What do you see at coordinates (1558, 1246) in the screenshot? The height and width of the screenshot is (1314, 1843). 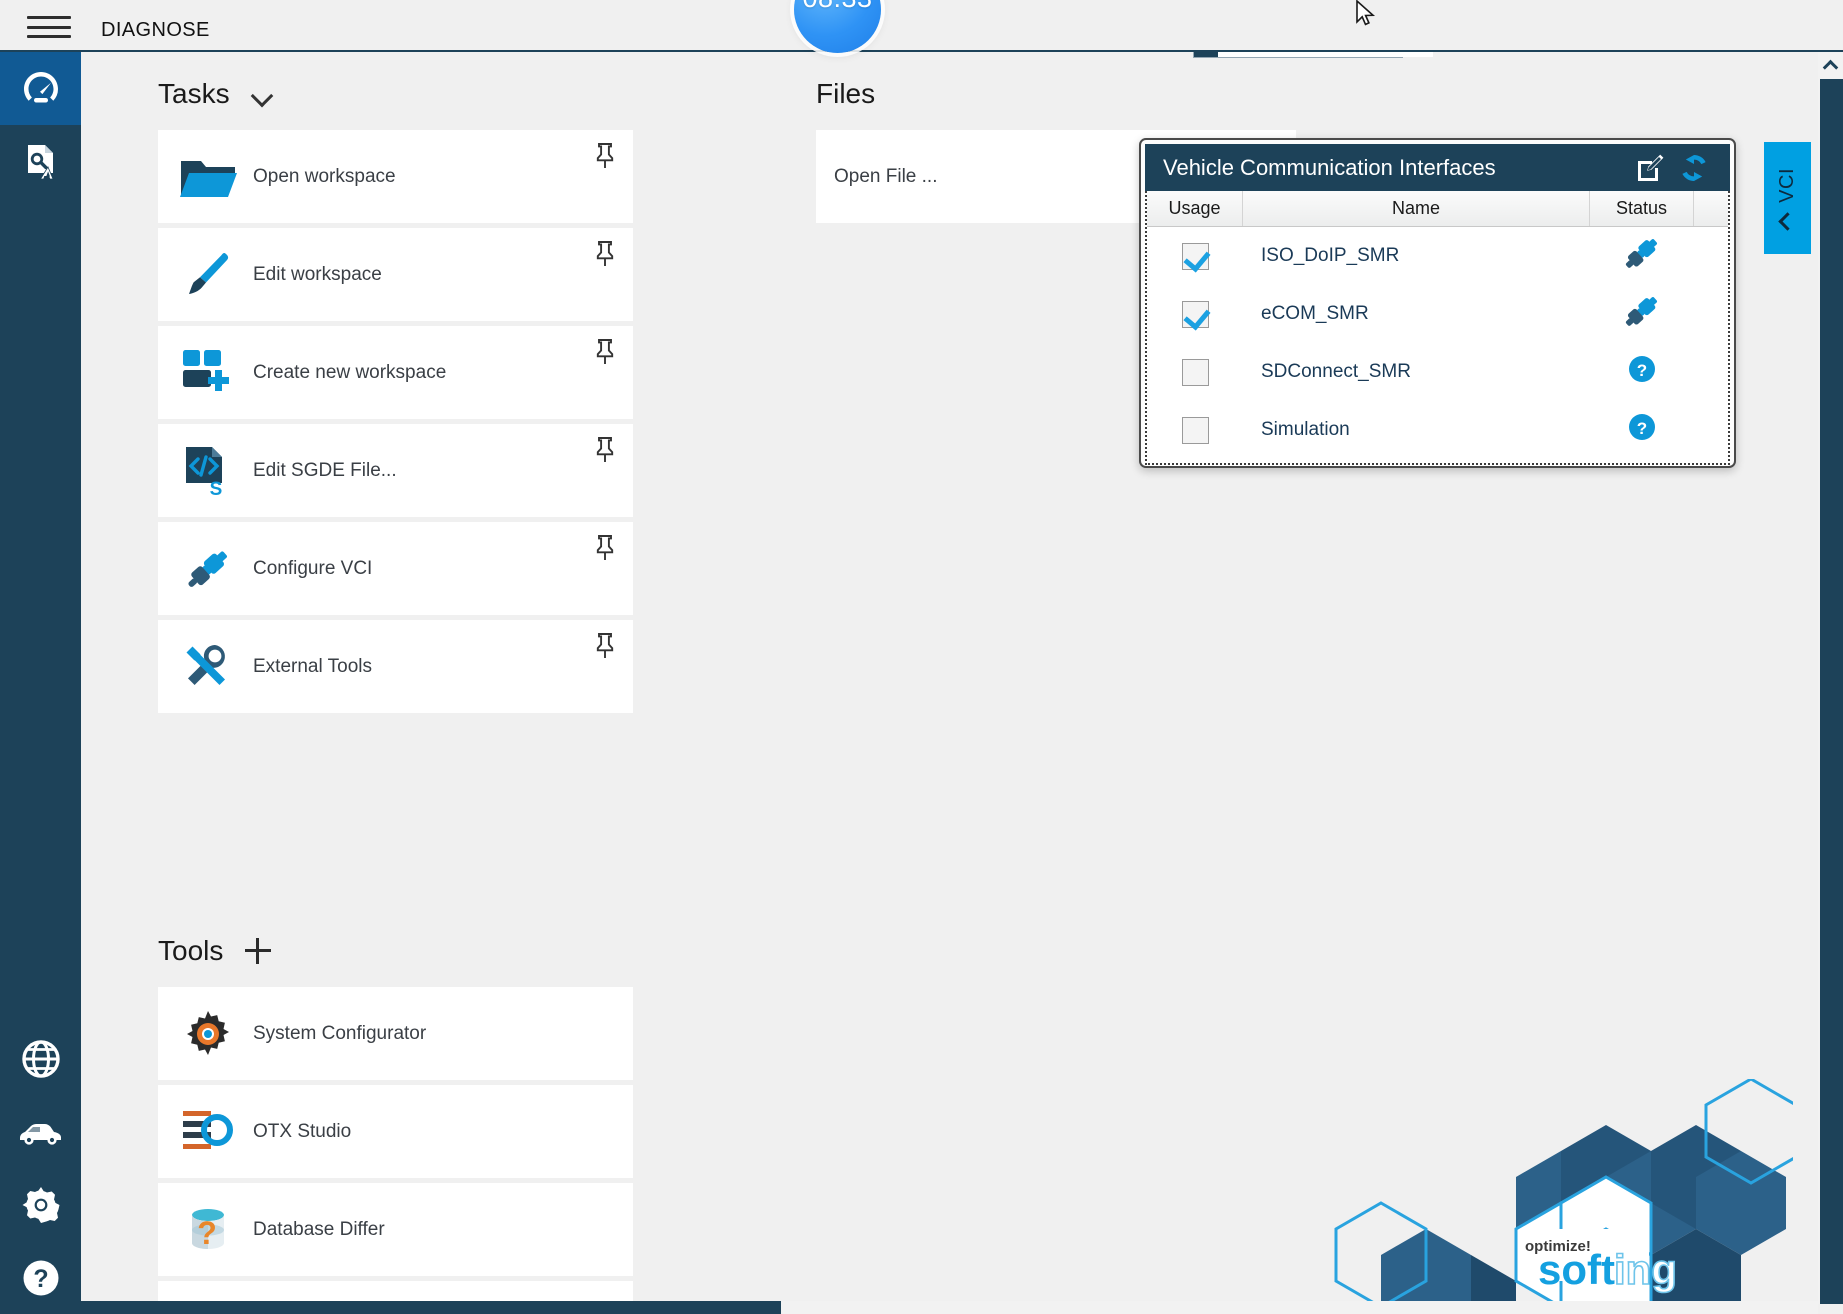 I see `brand-tagline: optimize!` at bounding box center [1558, 1246].